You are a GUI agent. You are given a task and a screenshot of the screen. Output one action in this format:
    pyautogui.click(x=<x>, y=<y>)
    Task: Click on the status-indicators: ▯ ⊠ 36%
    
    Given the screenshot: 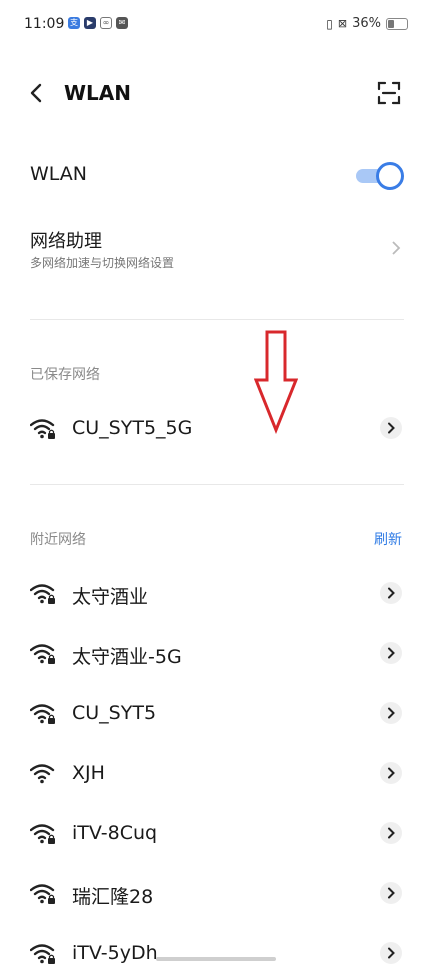 What is the action you would take?
    pyautogui.click(x=367, y=23)
    